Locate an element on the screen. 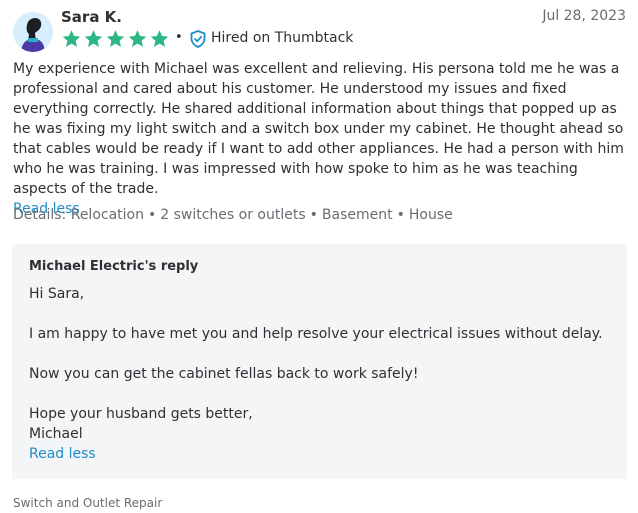  reply-read-less-link: Read less is located at coordinates (316, 454).